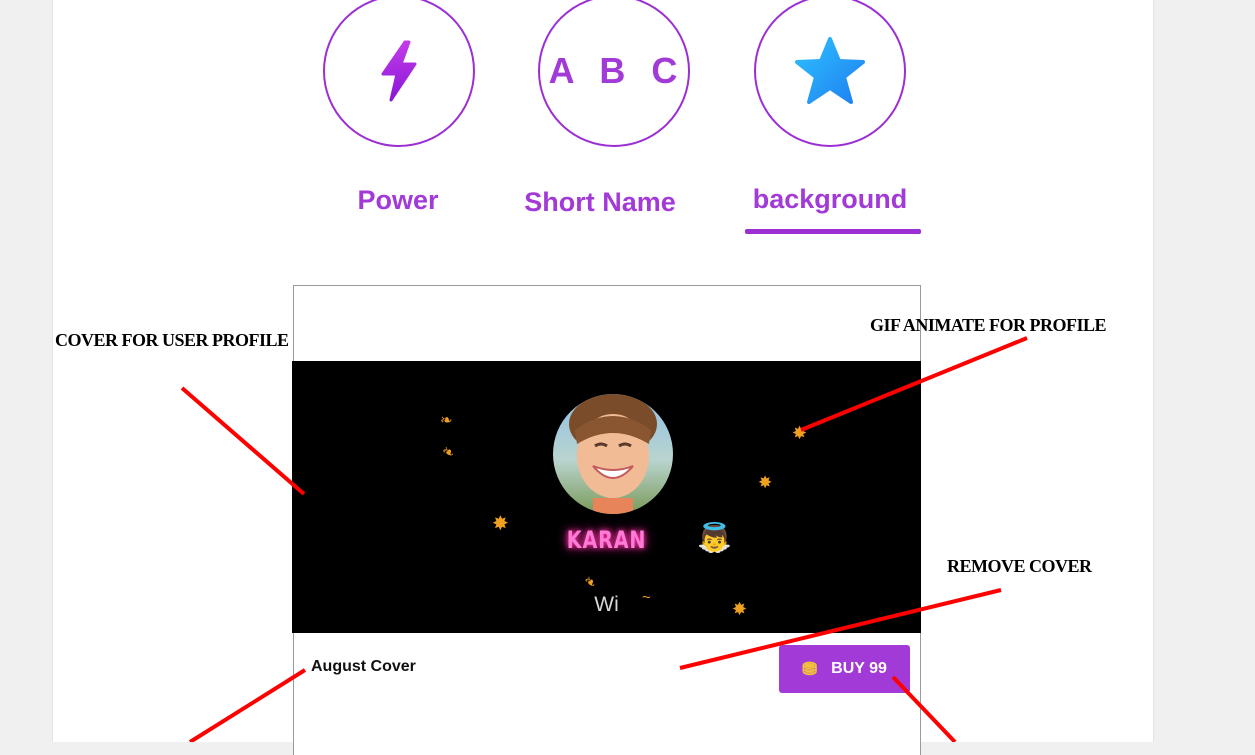 The width and height of the screenshot is (1255, 755). I want to click on tab-power-circle, so click(399, 73).